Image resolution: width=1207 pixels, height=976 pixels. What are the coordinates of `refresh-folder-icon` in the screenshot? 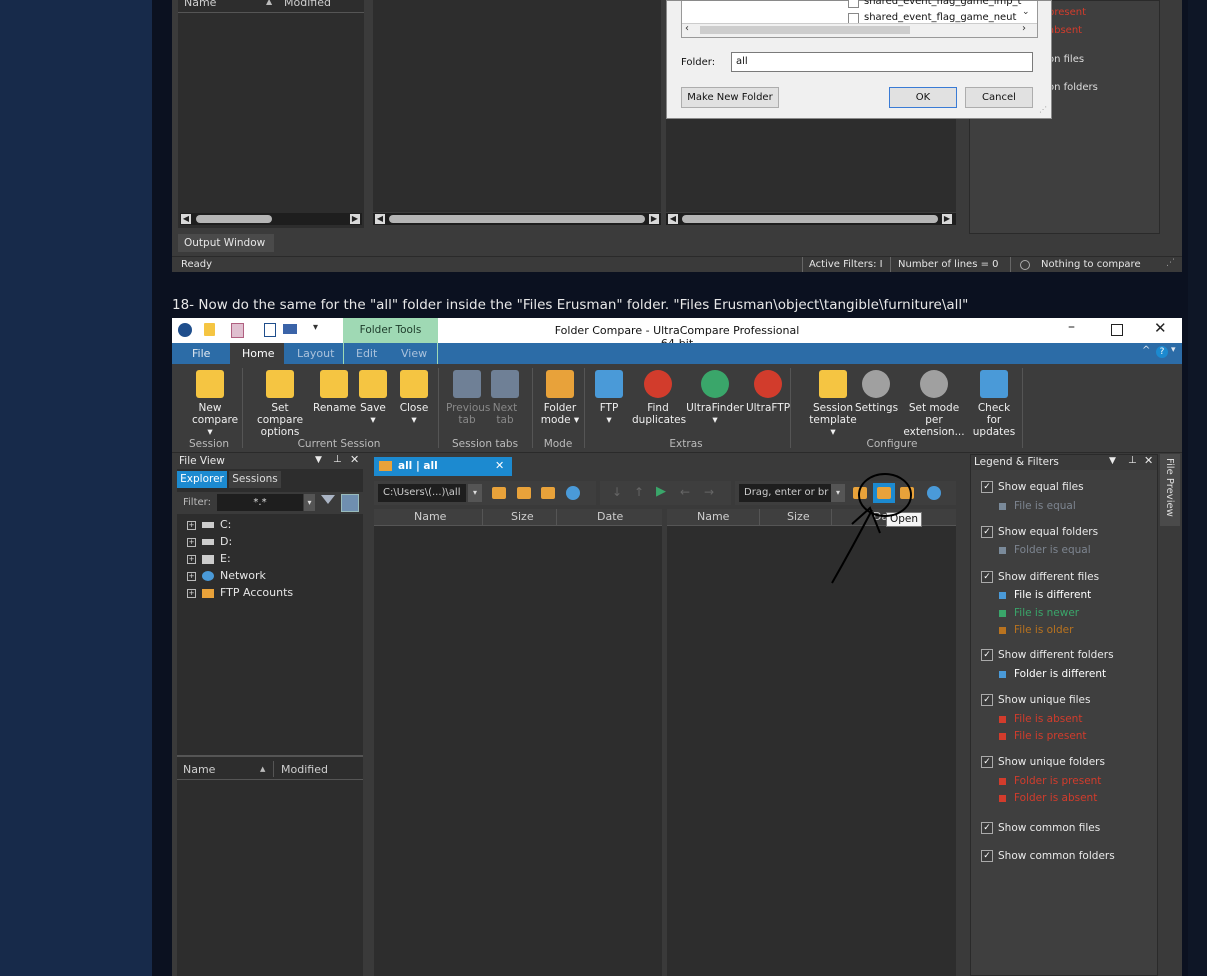 It's located at (548, 493).